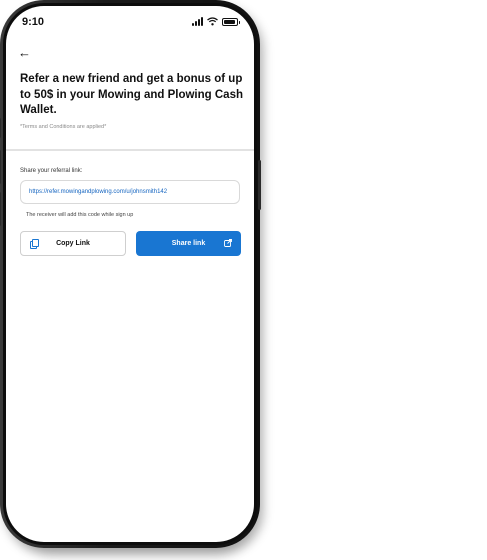 This screenshot has width=487, height=560. I want to click on section-divider, so click(130, 150).